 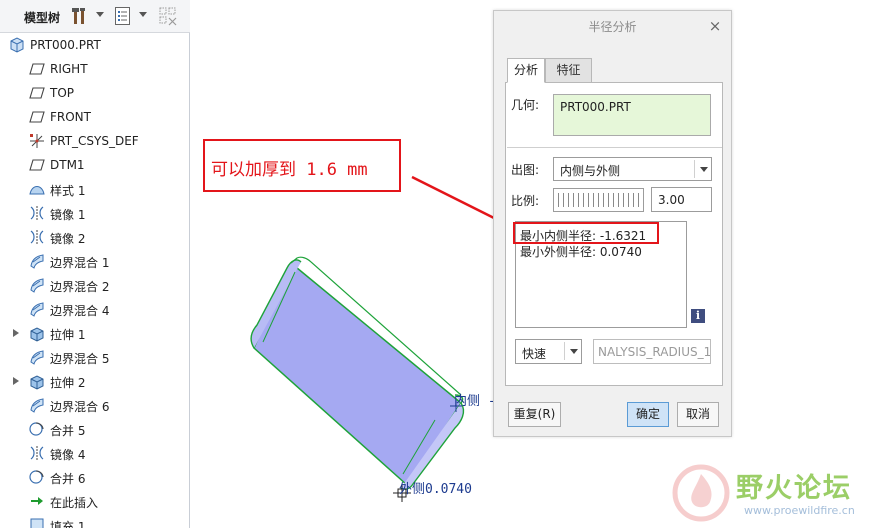 What do you see at coordinates (80, 263) in the screenshot?
I see `tree-item-label: 边界混合 1` at bounding box center [80, 263].